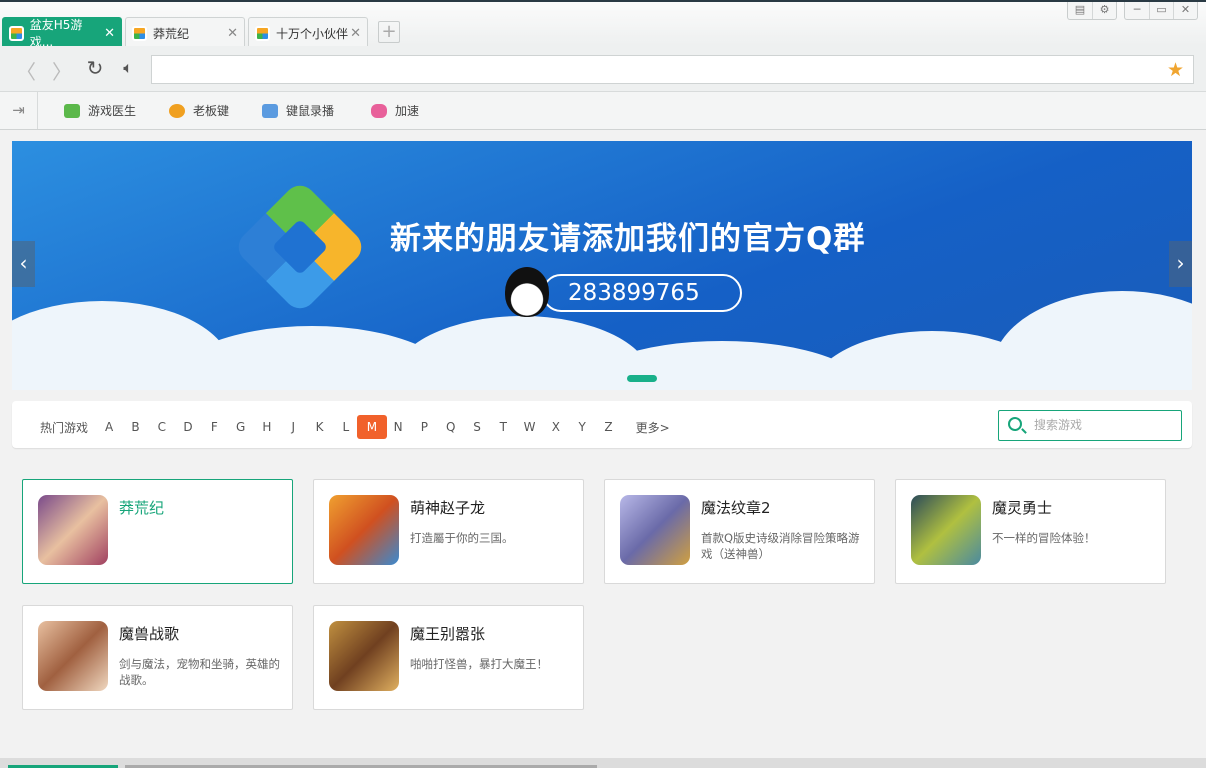 The image size is (1206, 768). What do you see at coordinates (109, 427) in the screenshot?
I see `filter-letter-a: A` at bounding box center [109, 427].